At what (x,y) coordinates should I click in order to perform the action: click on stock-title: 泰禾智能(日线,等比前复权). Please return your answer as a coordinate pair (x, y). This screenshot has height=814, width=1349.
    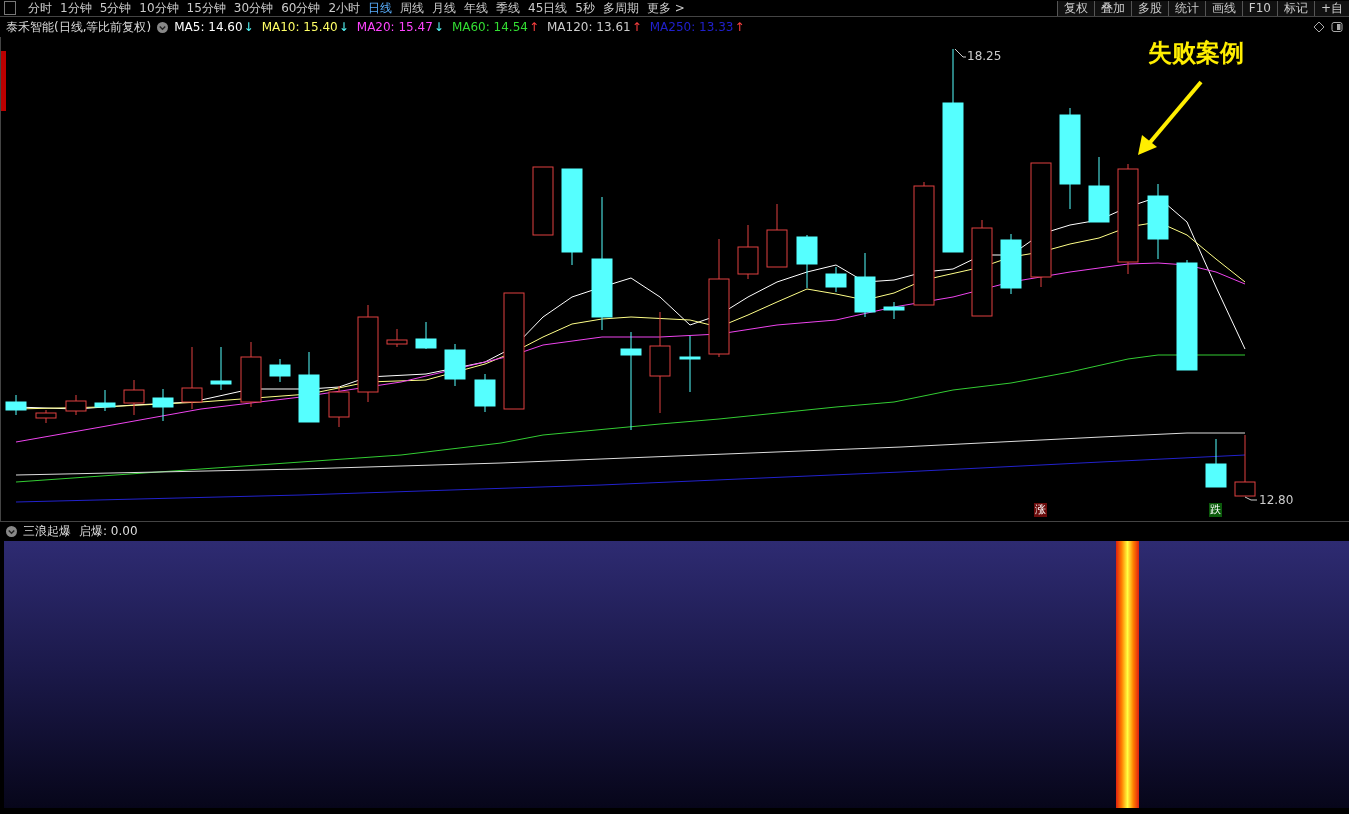
    Looking at the image, I should click on (79, 27).